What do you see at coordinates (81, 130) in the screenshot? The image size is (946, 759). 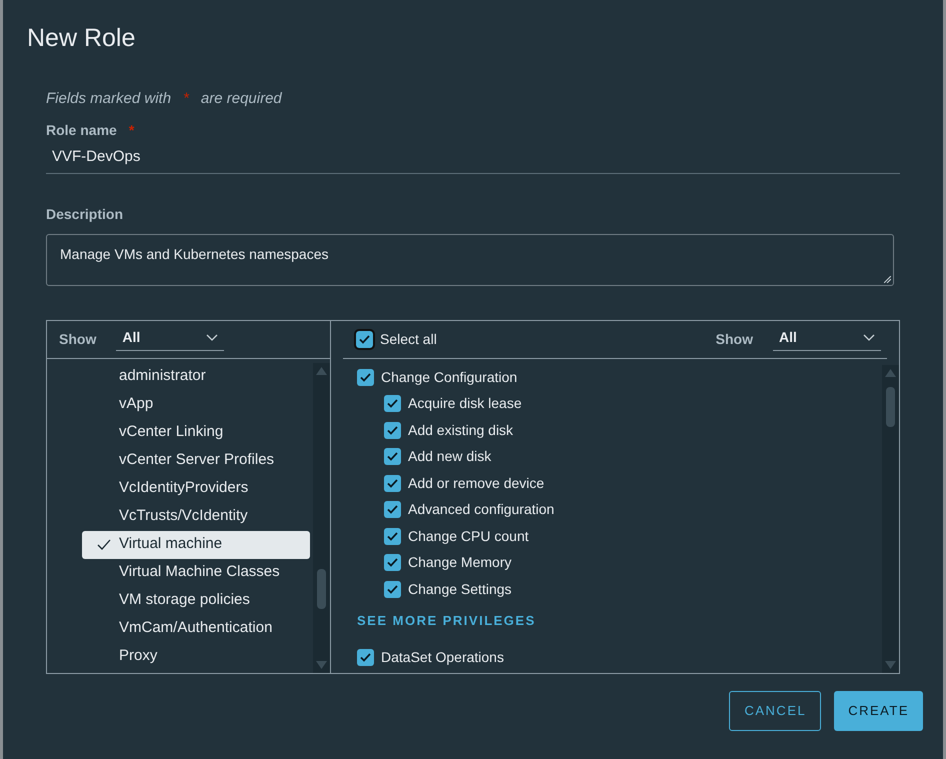 I see `role-name-label: Role name` at bounding box center [81, 130].